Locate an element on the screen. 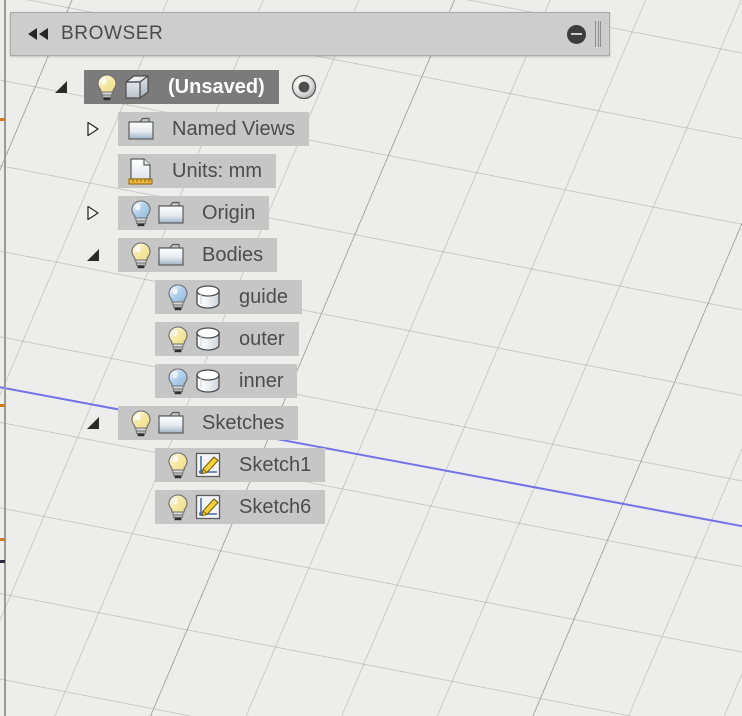 The image size is (742, 716). tree-row: Origin is located at coordinates (371, 213).